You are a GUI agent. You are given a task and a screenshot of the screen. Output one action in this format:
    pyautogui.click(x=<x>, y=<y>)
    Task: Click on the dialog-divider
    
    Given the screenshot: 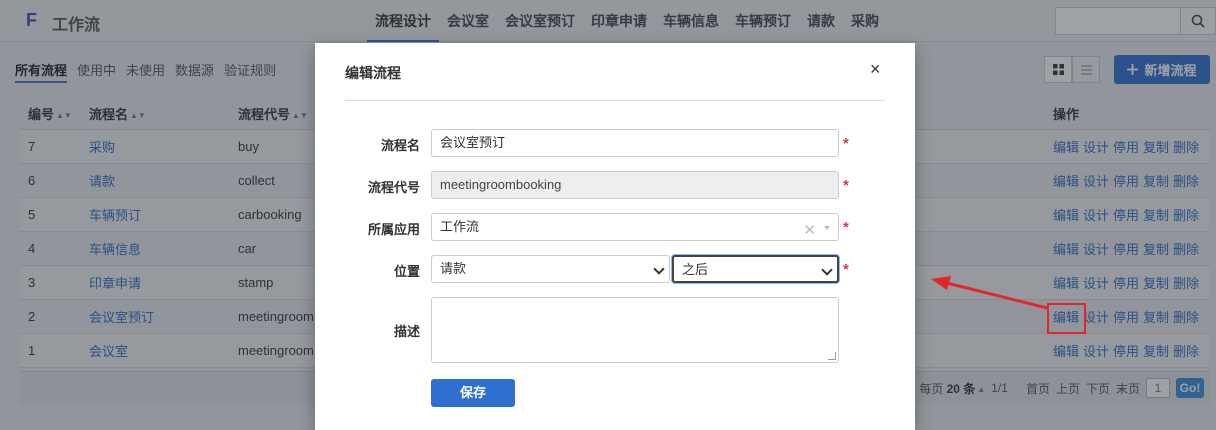 What is the action you would take?
    pyautogui.click(x=615, y=100)
    